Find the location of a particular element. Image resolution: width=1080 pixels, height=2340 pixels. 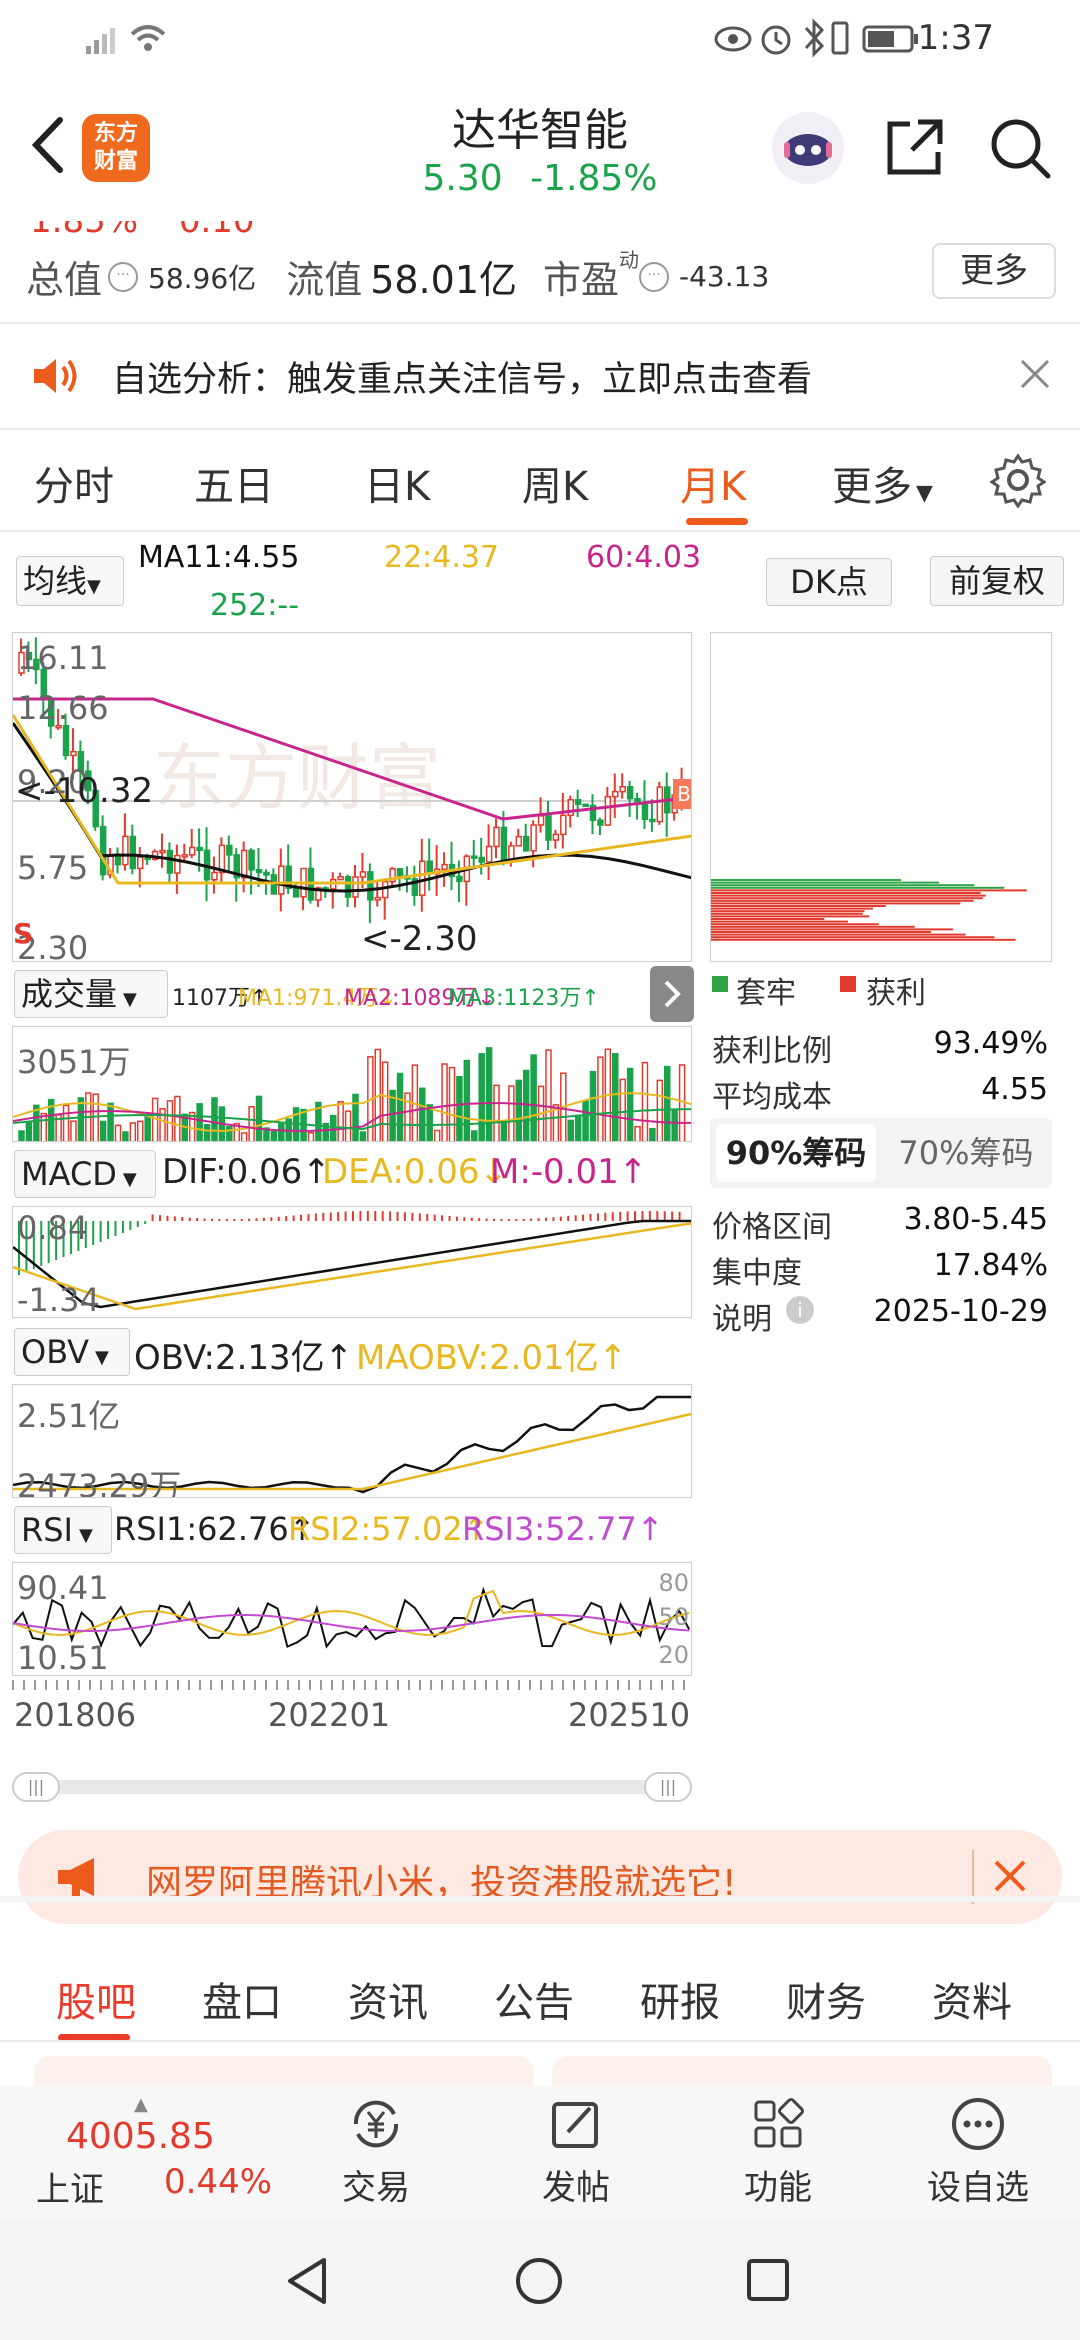

nav-home-icon is located at coordinates (539, 2281).